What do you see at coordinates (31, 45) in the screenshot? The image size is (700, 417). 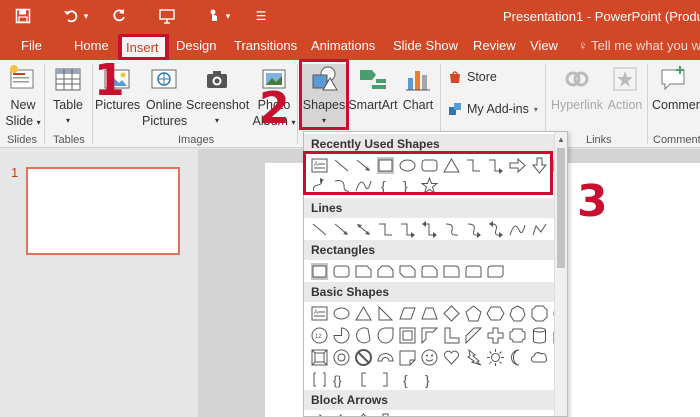 I see `tab-file: File` at bounding box center [31, 45].